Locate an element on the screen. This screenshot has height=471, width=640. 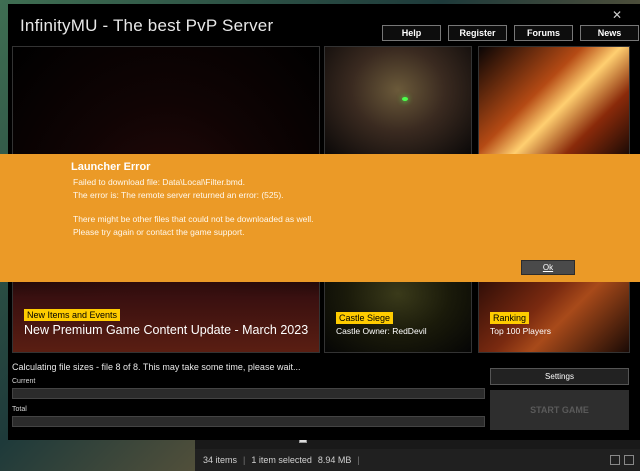
news-thumb-creature is located at coordinates (398, 101).